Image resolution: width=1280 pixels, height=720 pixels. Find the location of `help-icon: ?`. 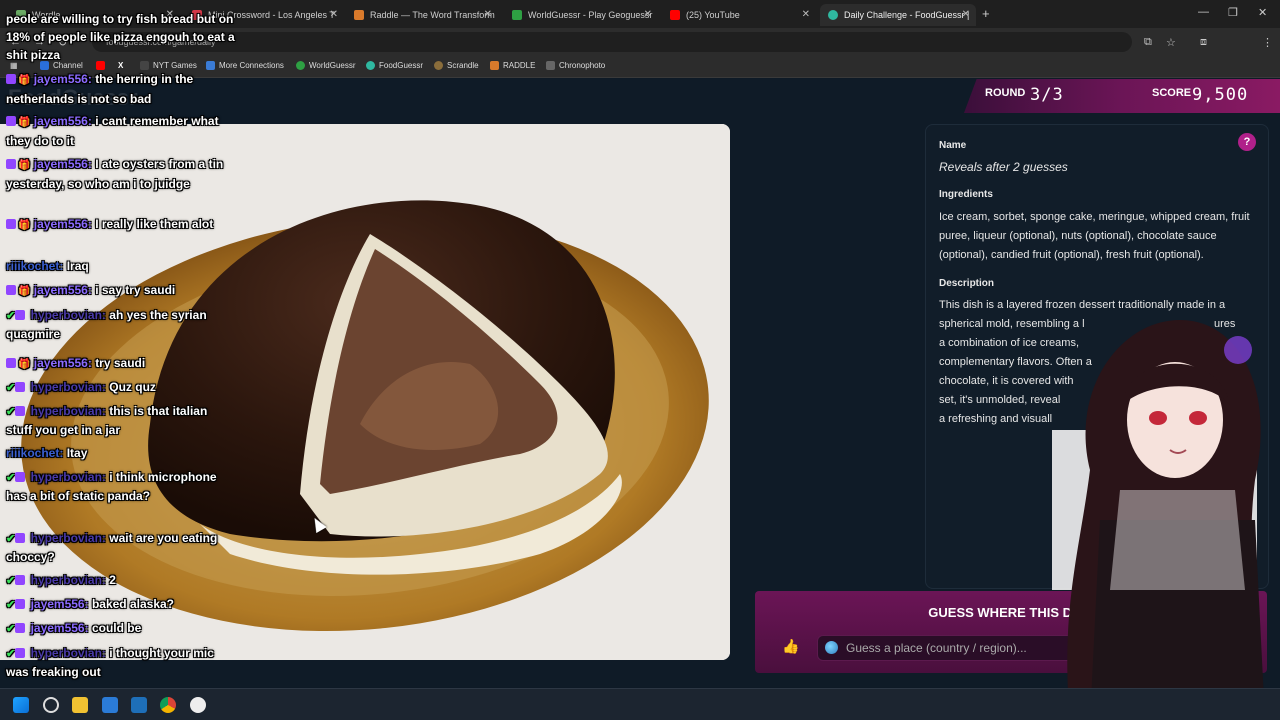

help-icon: ? is located at coordinates (1247, 142).